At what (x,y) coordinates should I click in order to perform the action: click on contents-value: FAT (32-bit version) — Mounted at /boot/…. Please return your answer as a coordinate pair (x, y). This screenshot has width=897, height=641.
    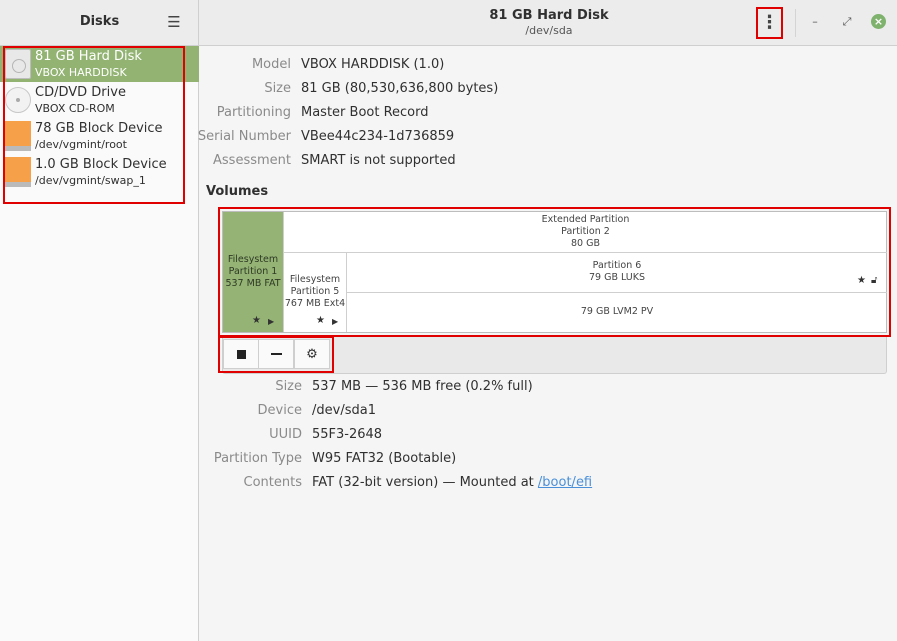
    Looking at the image, I should click on (452, 482).